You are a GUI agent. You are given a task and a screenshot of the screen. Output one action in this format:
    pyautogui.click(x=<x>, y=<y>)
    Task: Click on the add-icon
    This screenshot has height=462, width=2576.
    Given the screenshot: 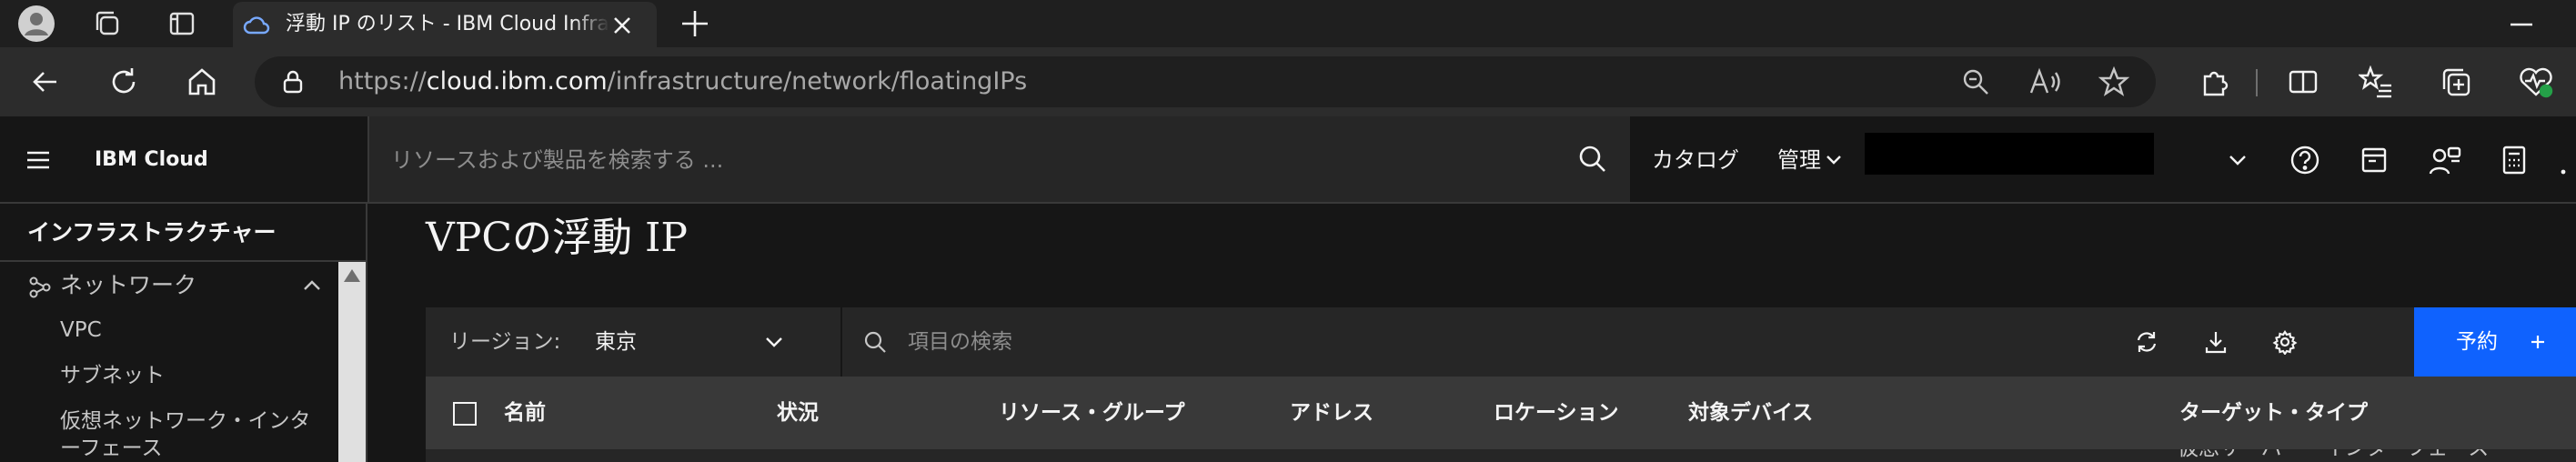 What is the action you would take?
    pyautogui.click(x=2538, y=342)
    